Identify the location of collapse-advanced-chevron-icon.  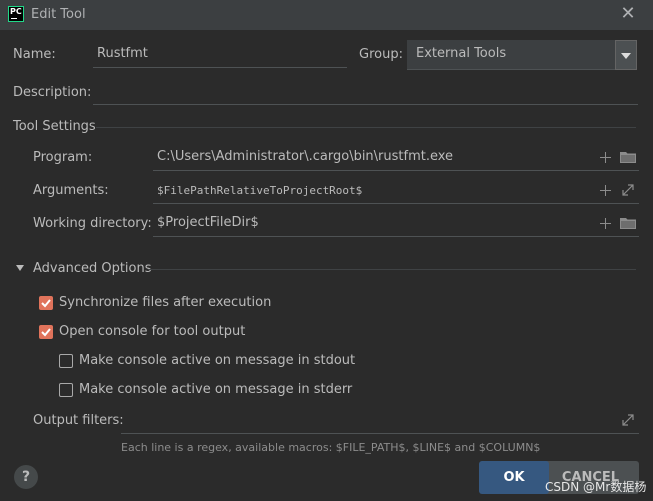
(20, 268).